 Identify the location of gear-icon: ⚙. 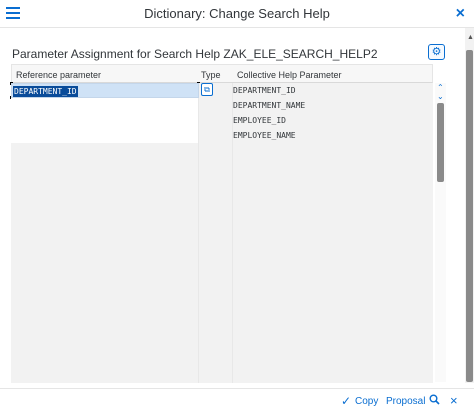
(436, 52).